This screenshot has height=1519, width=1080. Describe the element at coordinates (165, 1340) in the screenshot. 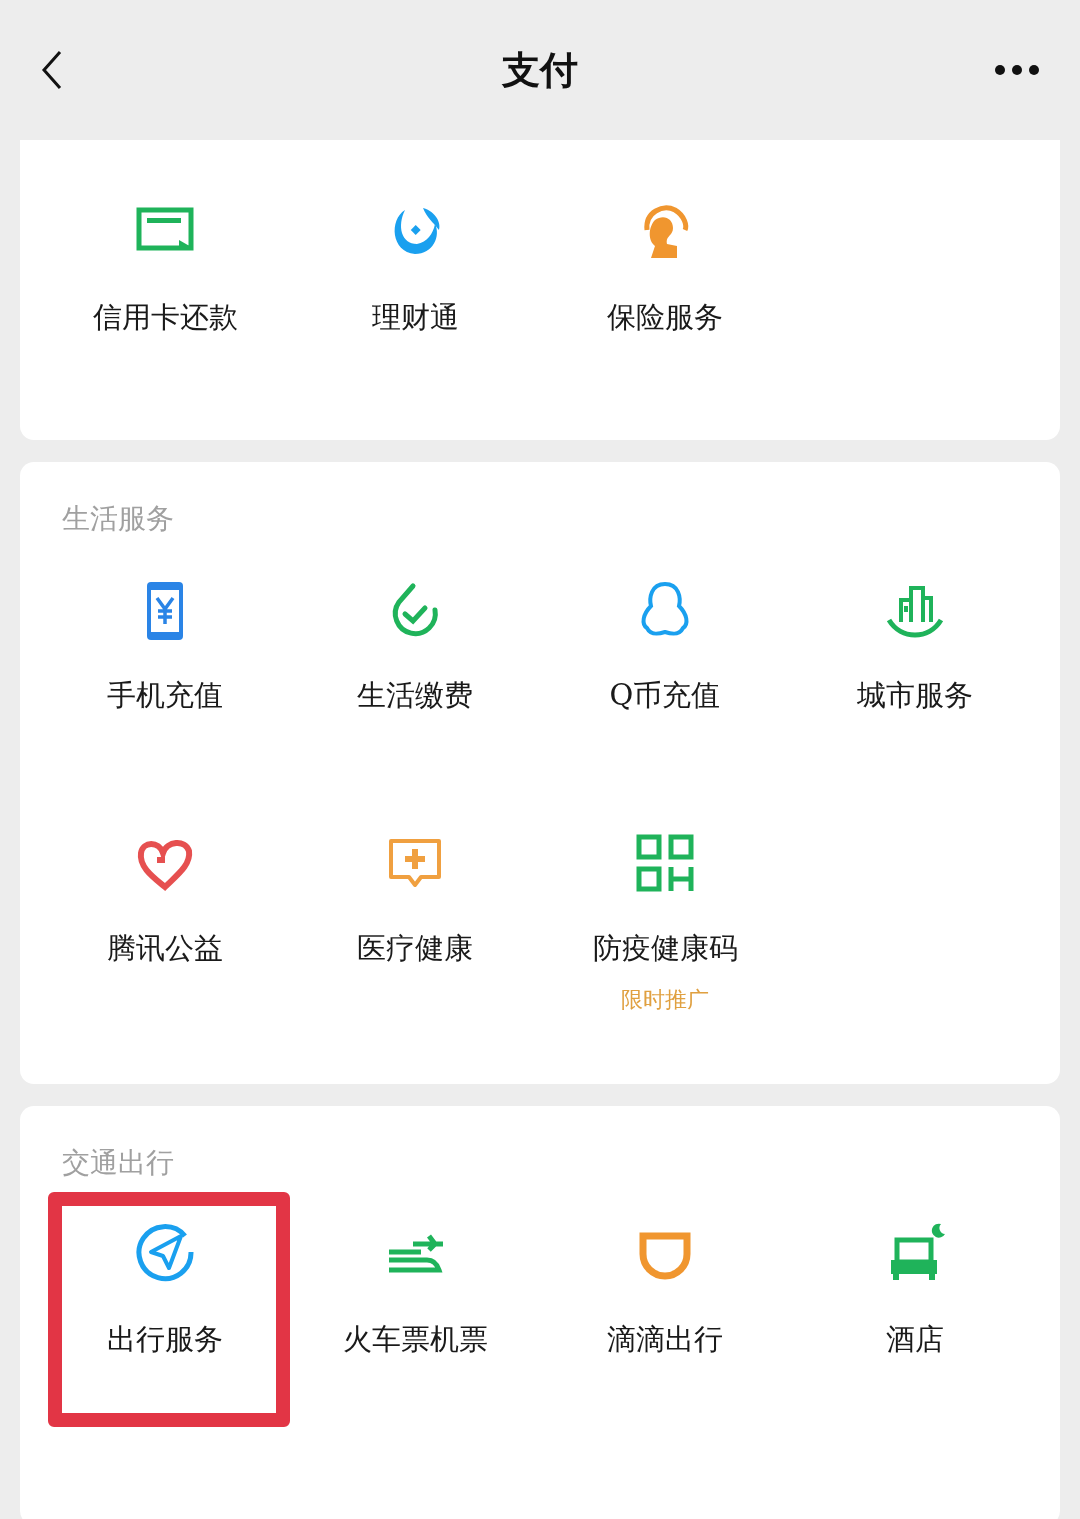

I see `service-label: 出行服务` at that location.